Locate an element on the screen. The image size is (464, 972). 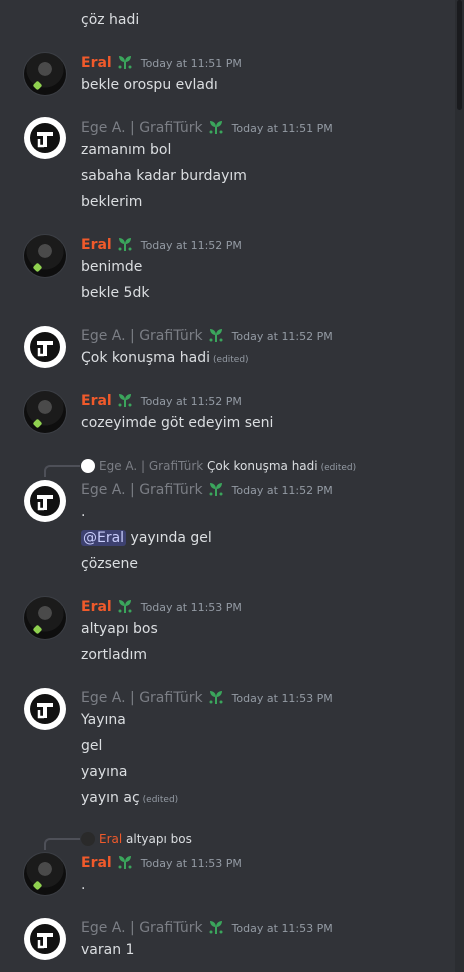
message-text: bekle orospu evladı is located at coordinates (149, 85).